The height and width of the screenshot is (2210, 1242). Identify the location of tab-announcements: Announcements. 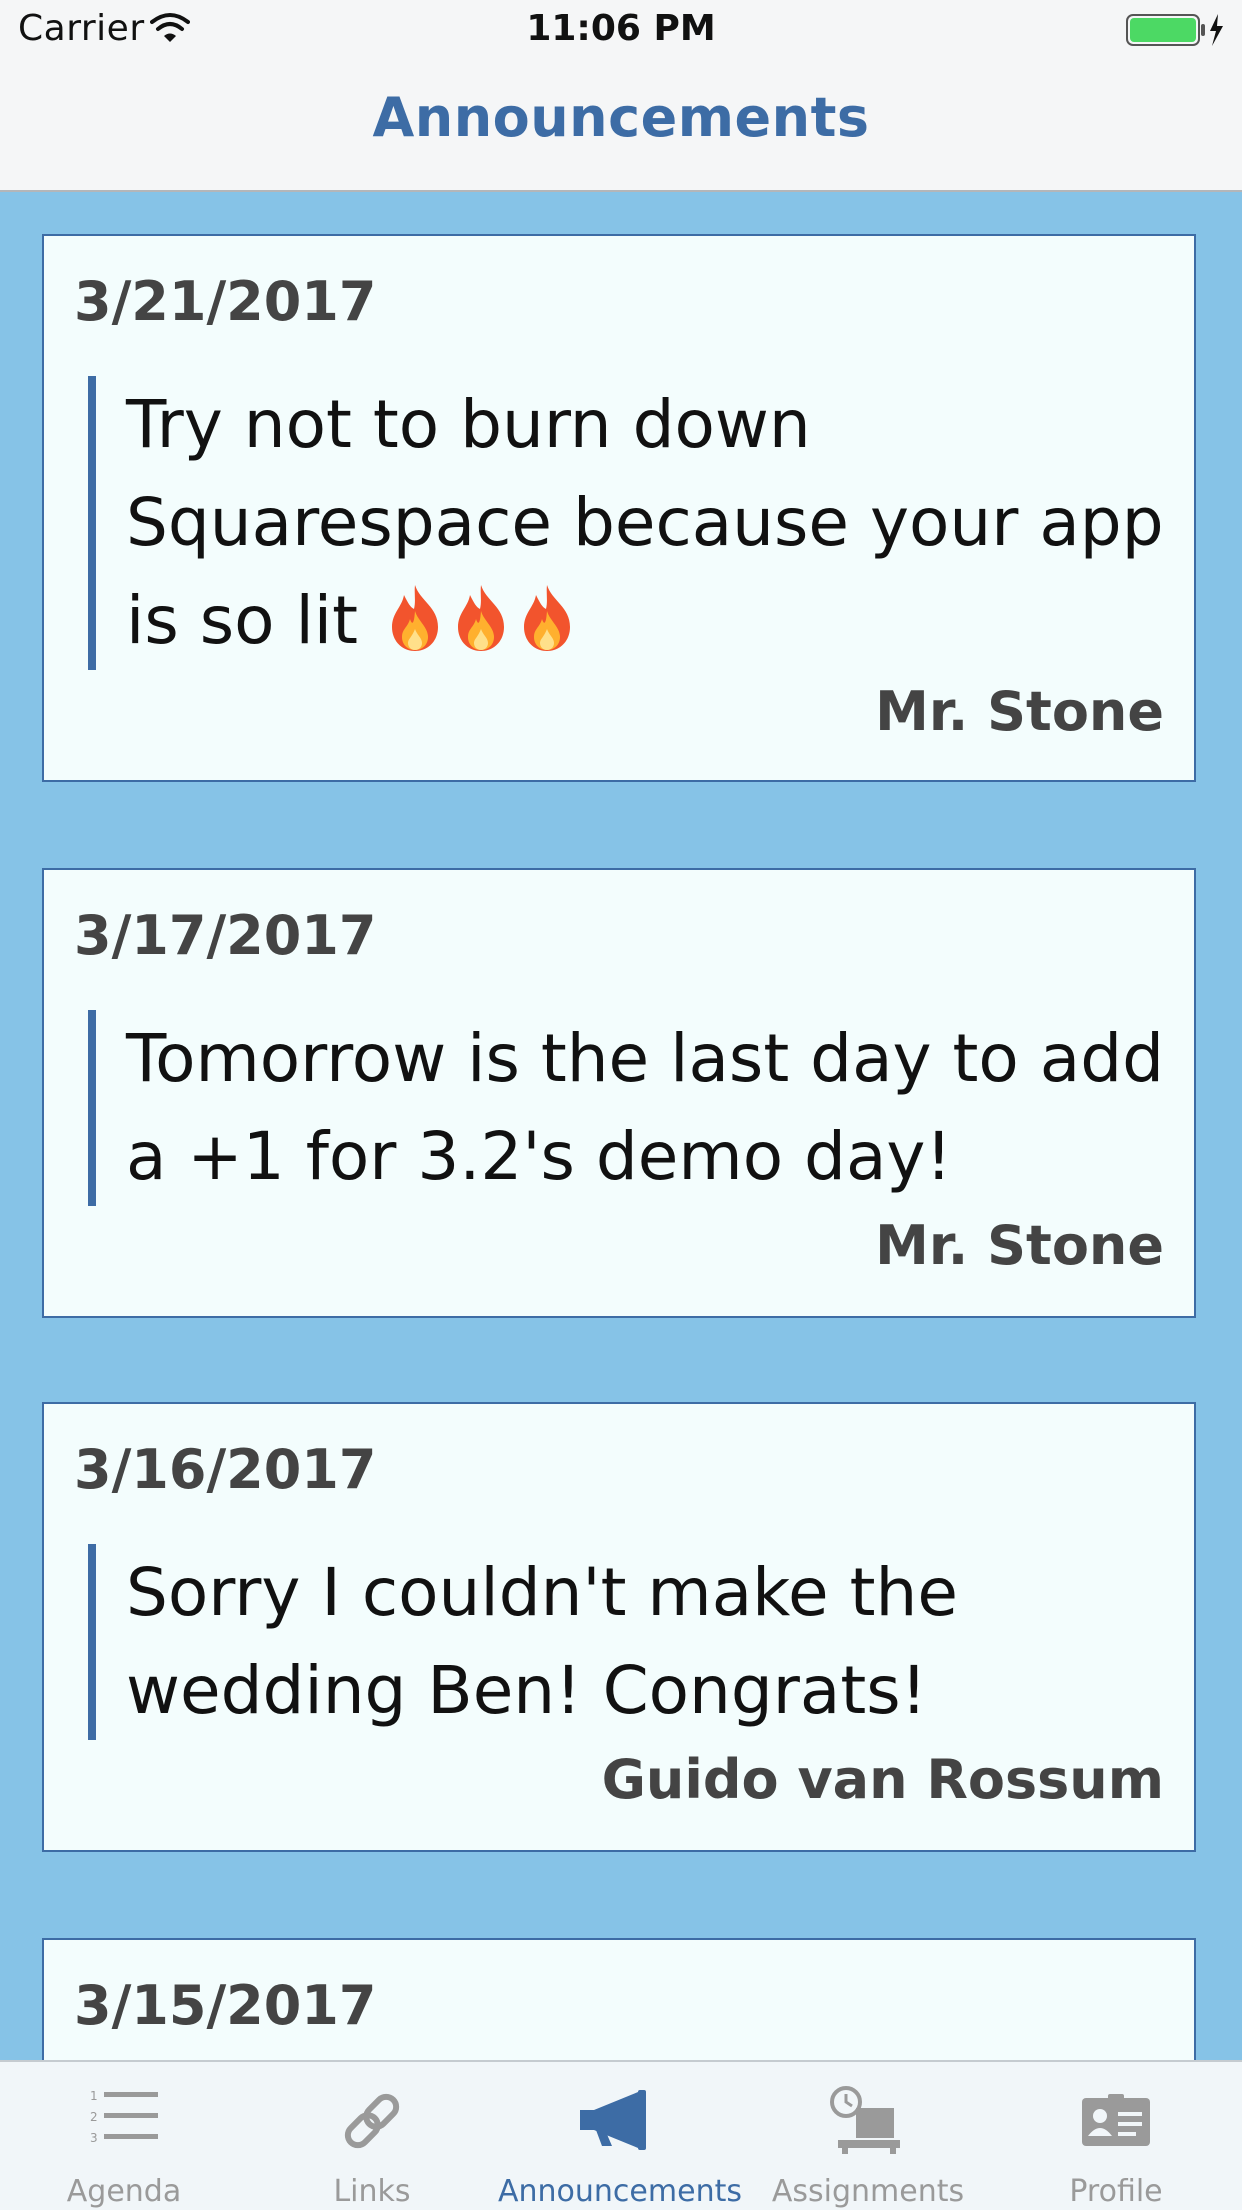
(620, 2136).